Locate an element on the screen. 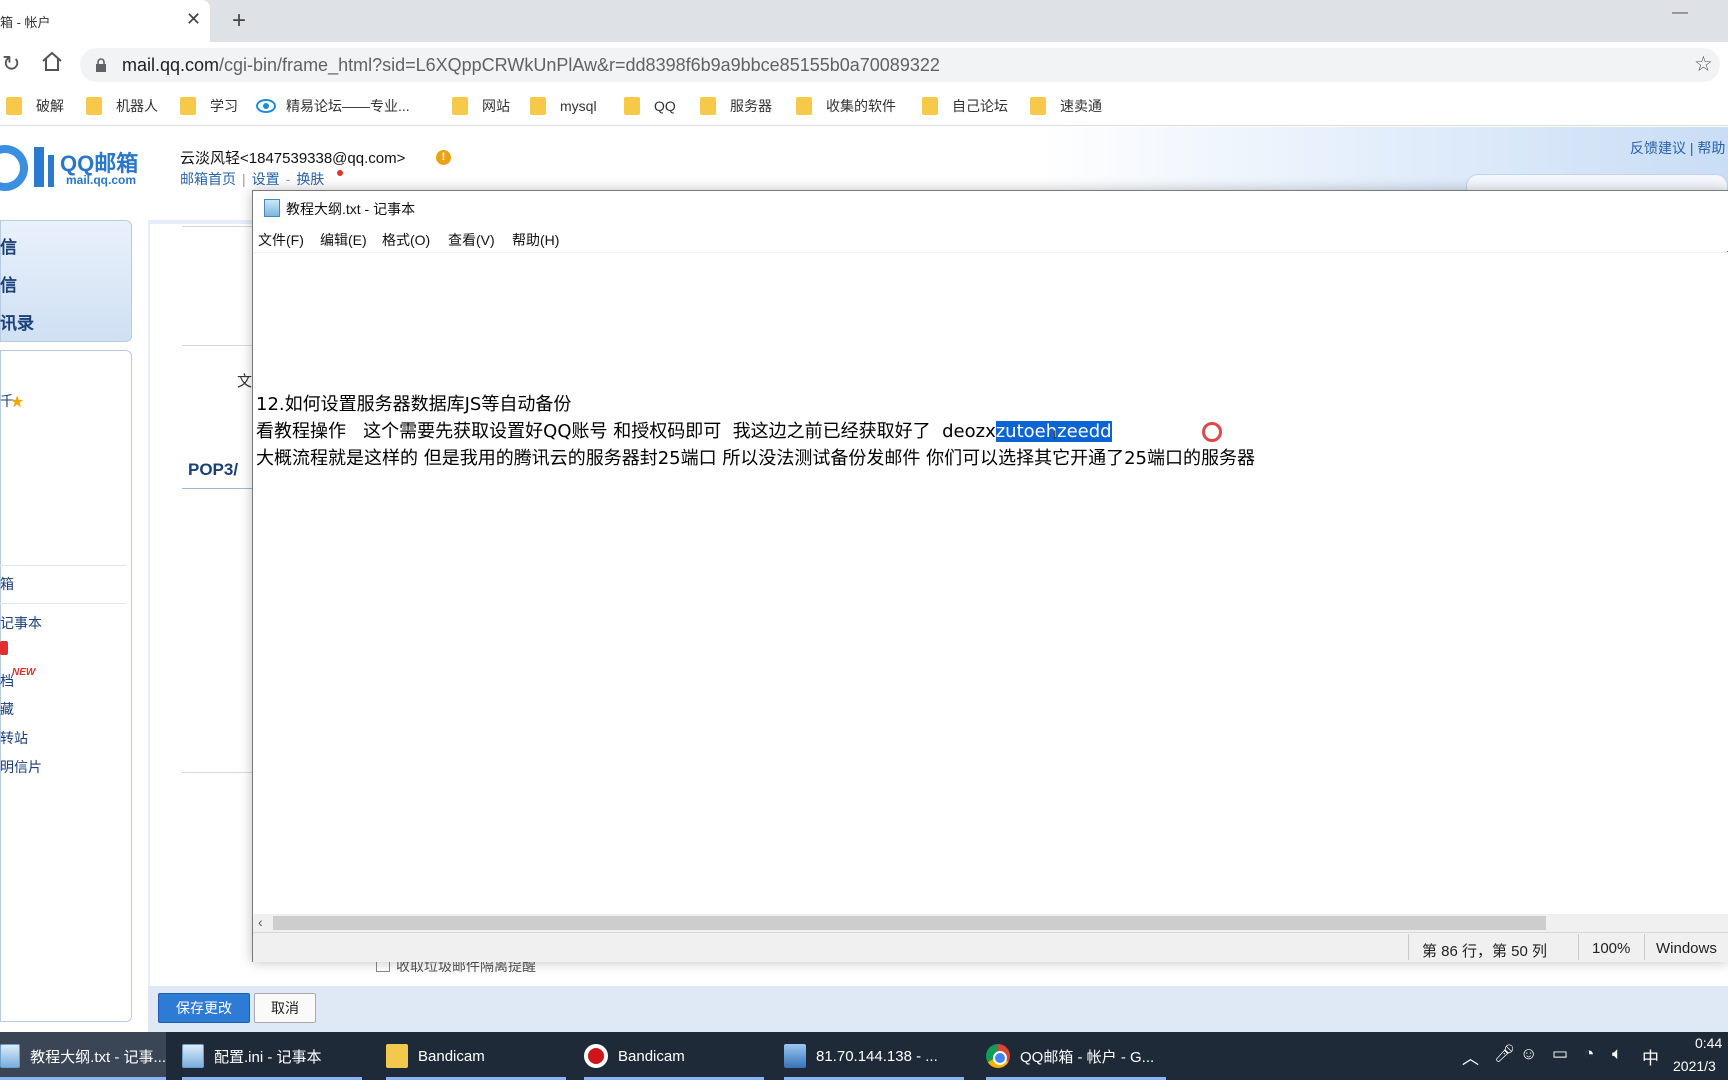  feedback-help-links: 反馈建议 | 帮助 is located at coordinates (1677, 148).